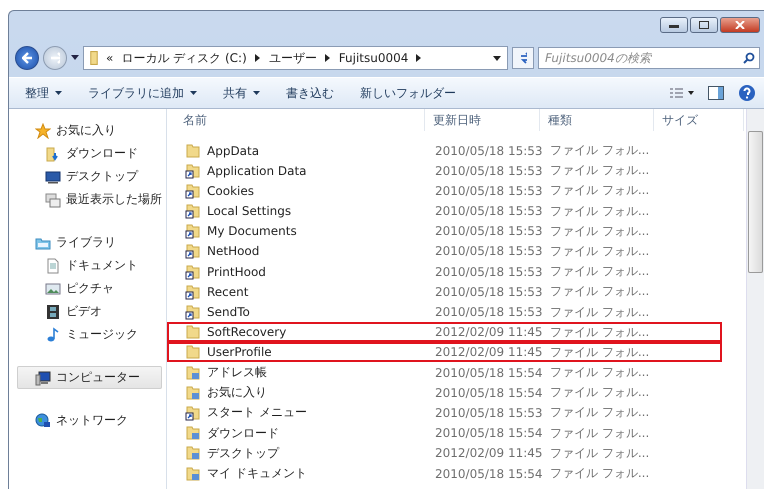 The image size is (764, 489). Describe the element at coordinates (228, 312) in the screenshot. I see `file-name: SendTo` at that location.